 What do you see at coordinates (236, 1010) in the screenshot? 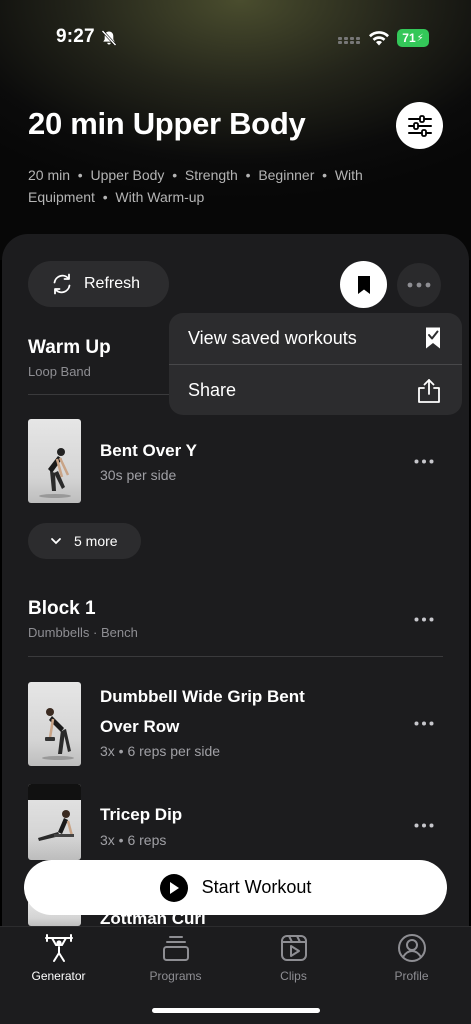
I see `home-indicator` at bounding box center [236, 1010].